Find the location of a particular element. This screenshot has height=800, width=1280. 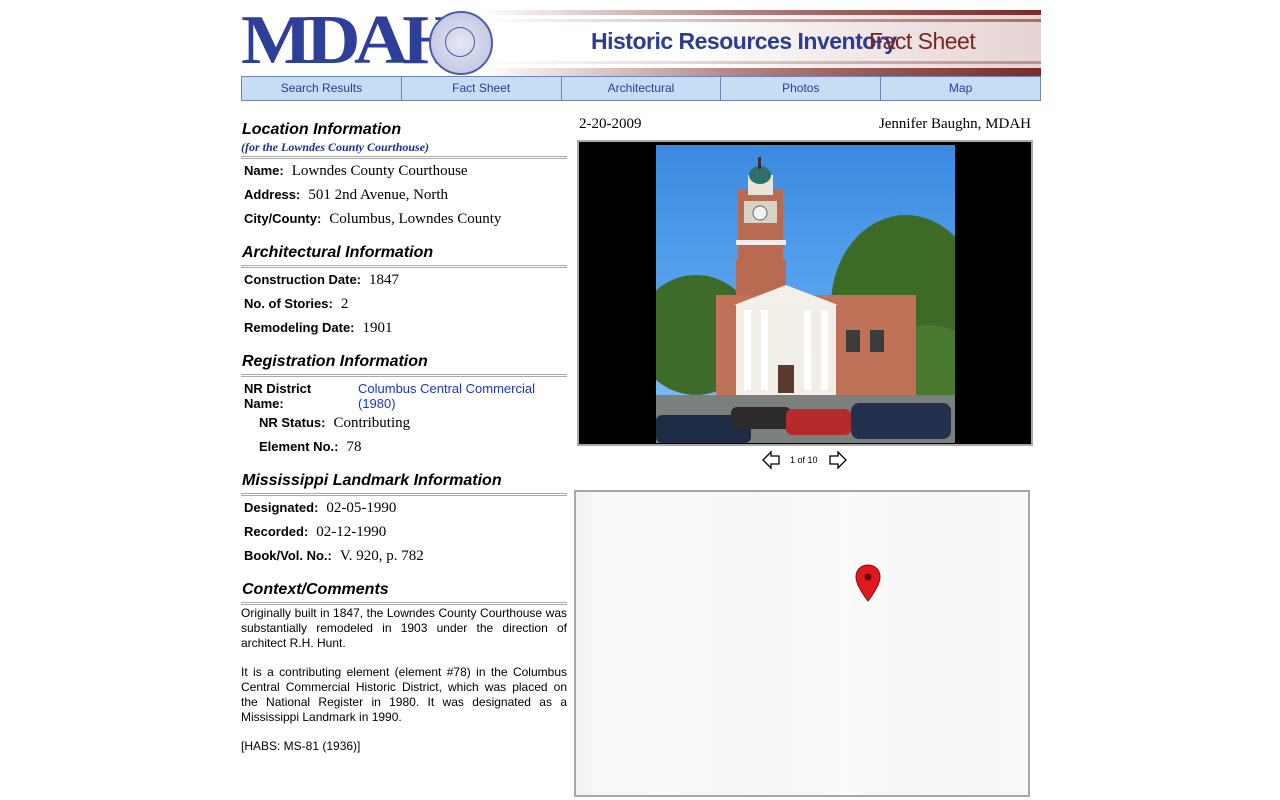

nr-status-row: NR Status: Contributing is located at coordinates (404, 427).